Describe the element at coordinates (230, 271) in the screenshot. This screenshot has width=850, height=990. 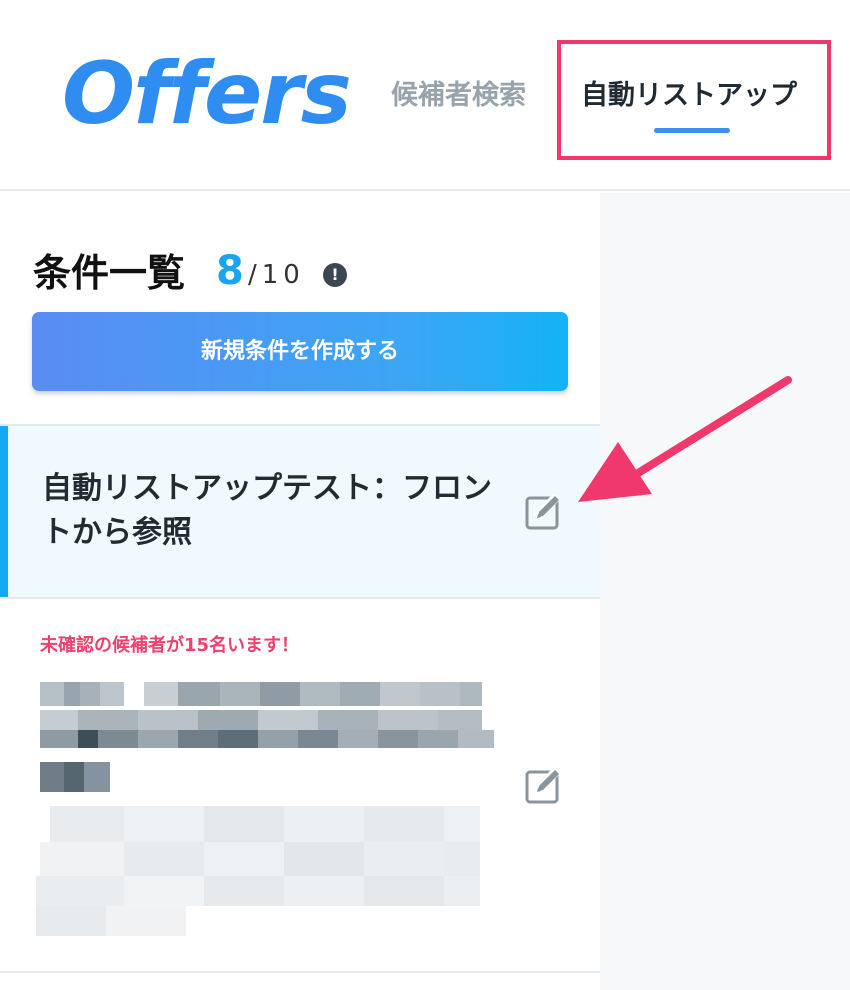
I see `condition-count-current: 8` at that location.